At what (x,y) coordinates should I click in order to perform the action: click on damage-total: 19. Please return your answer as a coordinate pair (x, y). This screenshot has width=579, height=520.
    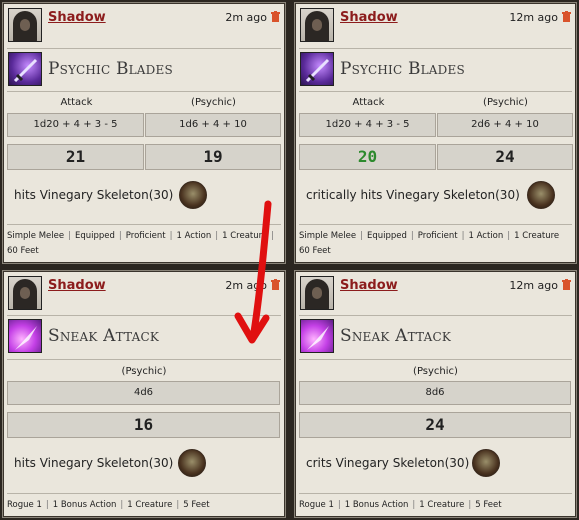
    Looking at the image, I should click on (213, 157).